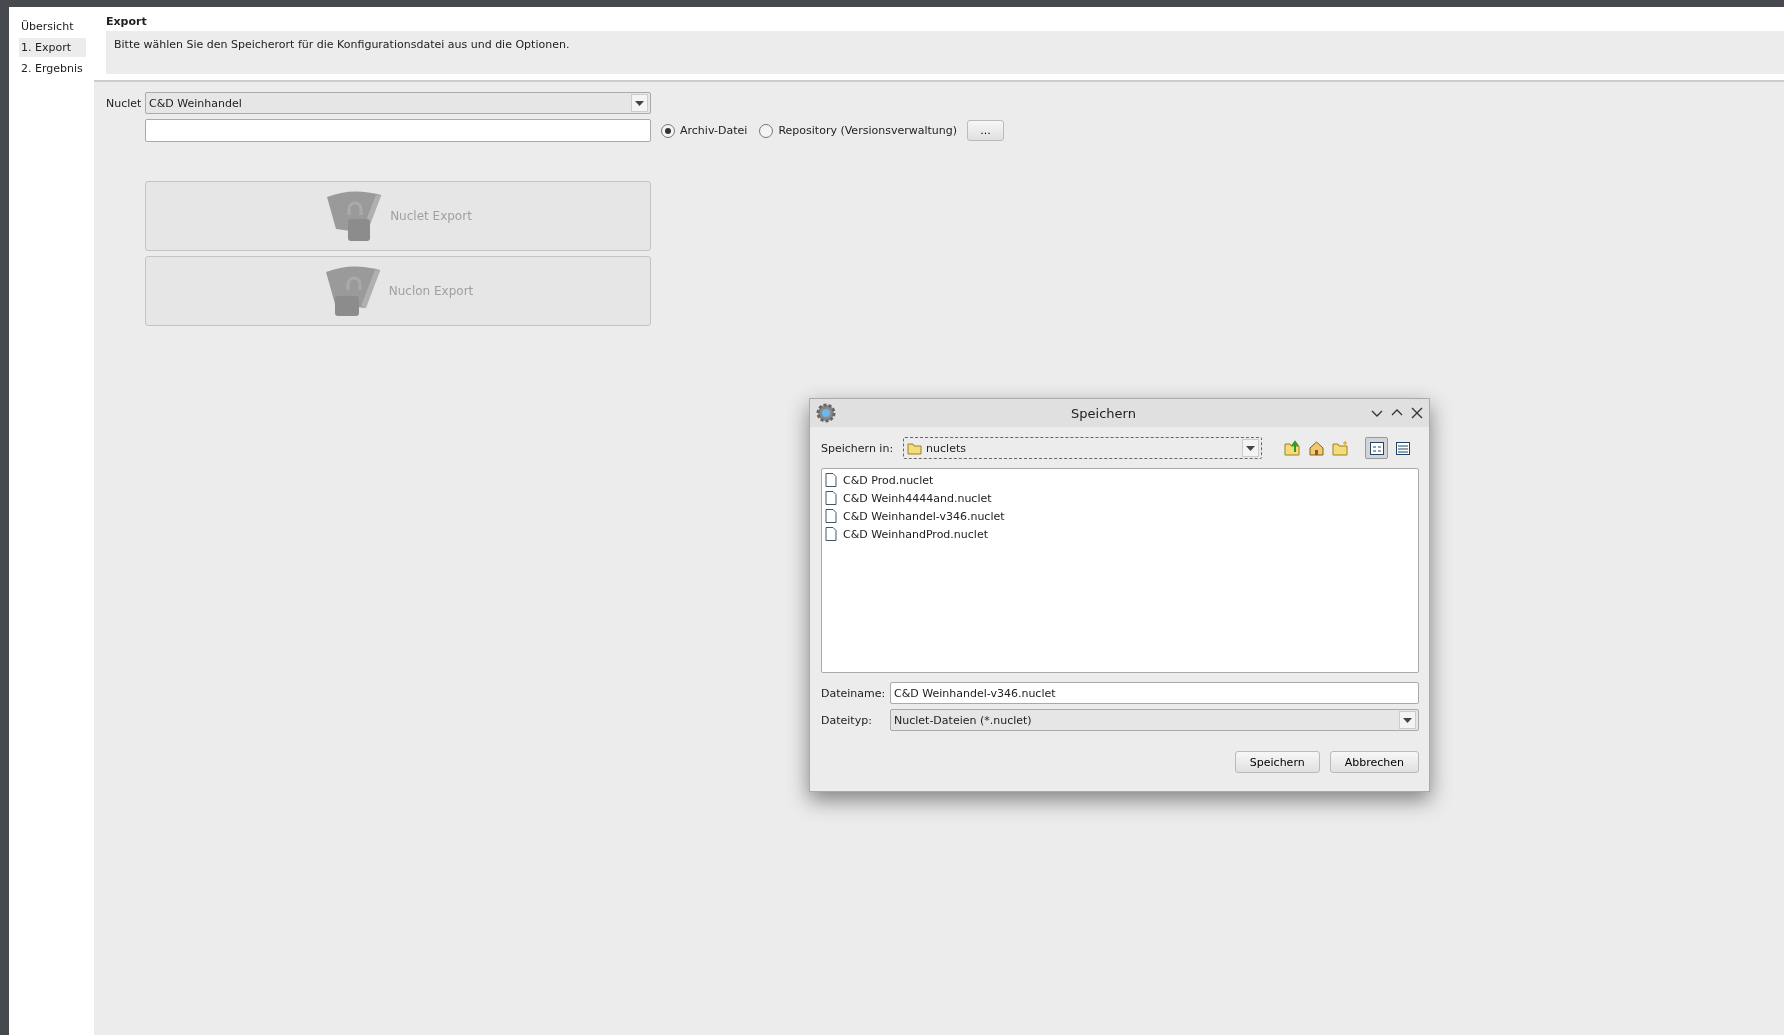 The image size is (1784, 1035). I want to click on nuclet-dropdown: C&D Weinhandel, so click(398, 103).